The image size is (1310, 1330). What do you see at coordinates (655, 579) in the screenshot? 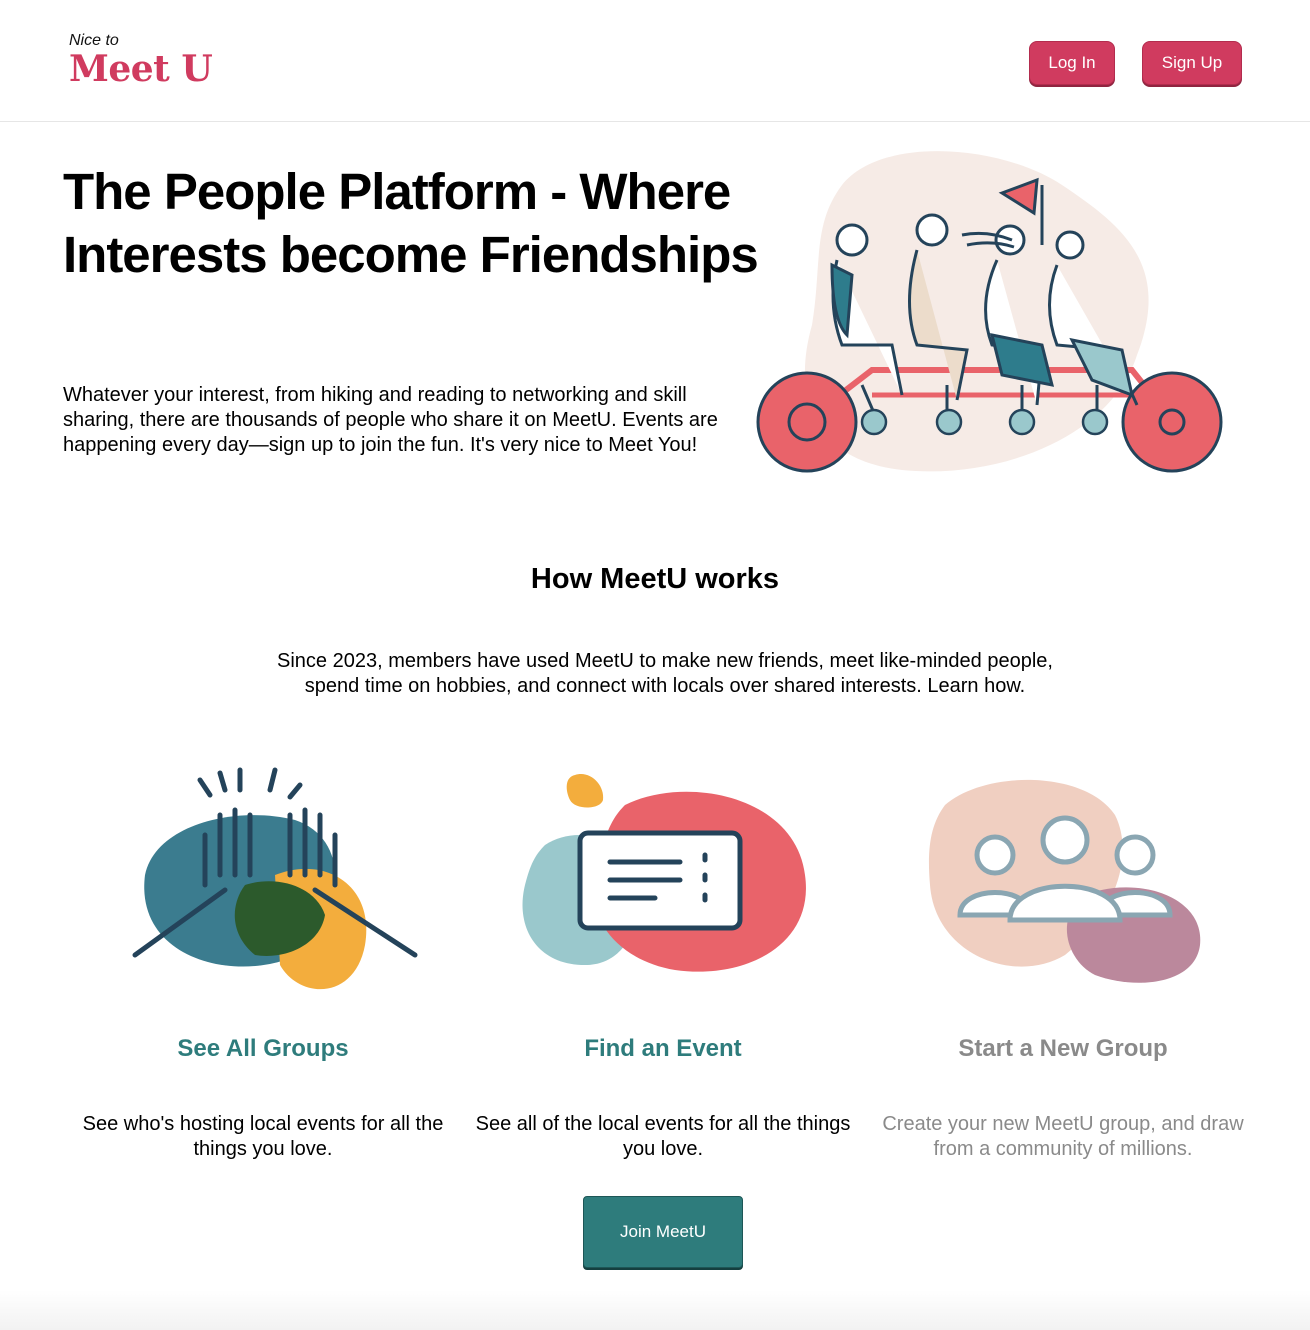
I see `section-title: How MeetU works` at bounding box center [655, 579].